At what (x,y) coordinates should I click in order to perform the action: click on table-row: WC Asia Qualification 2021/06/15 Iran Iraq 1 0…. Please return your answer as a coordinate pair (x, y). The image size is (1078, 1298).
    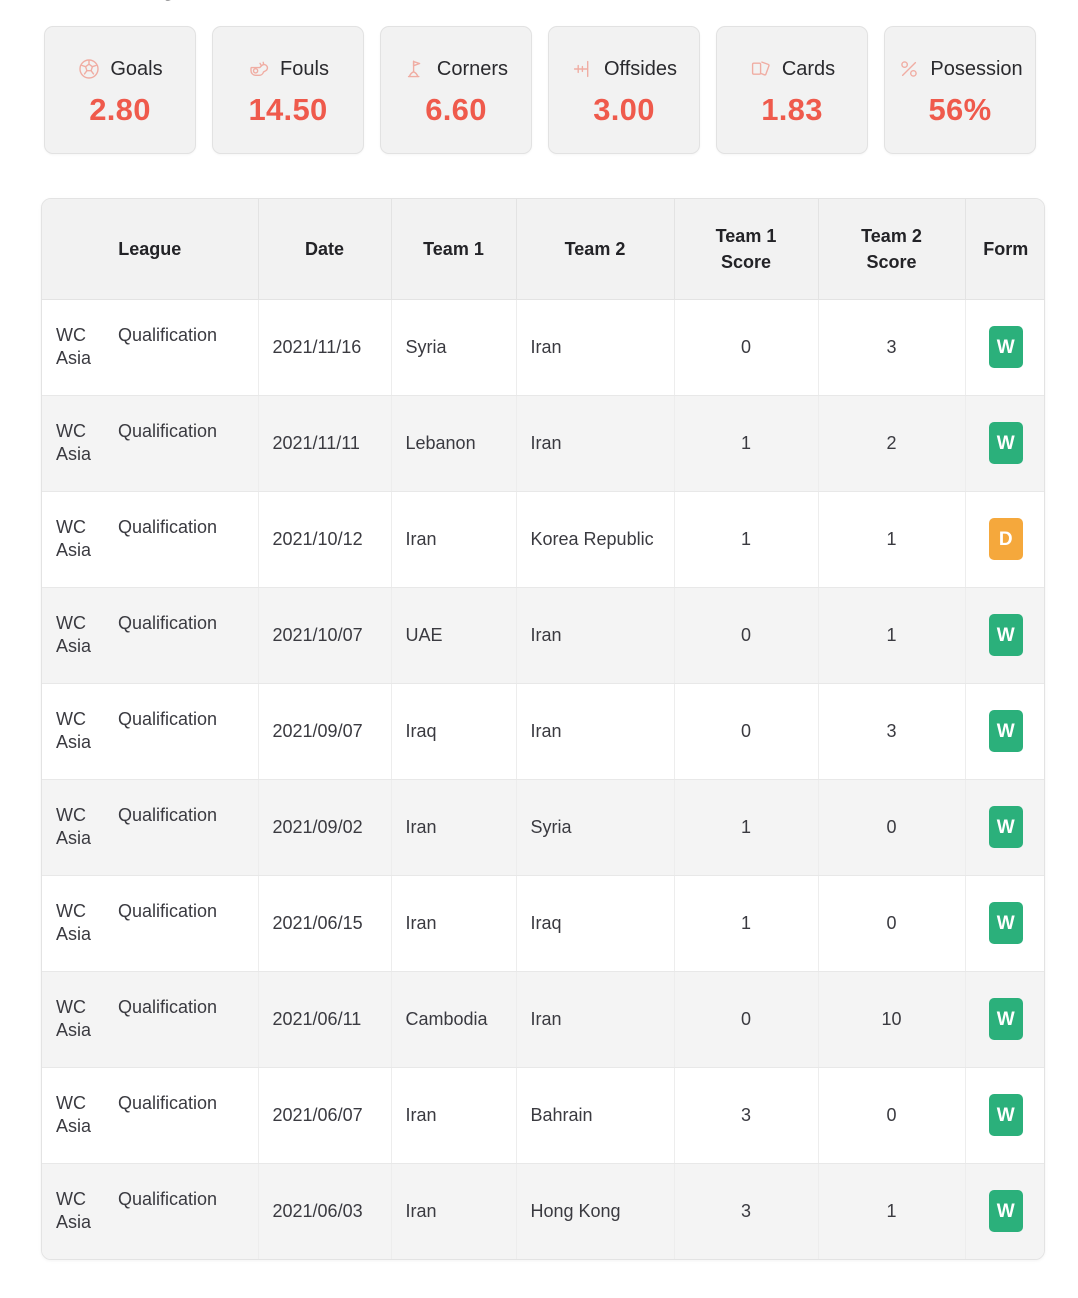
    Looking at the image, I should click on (543, 923).